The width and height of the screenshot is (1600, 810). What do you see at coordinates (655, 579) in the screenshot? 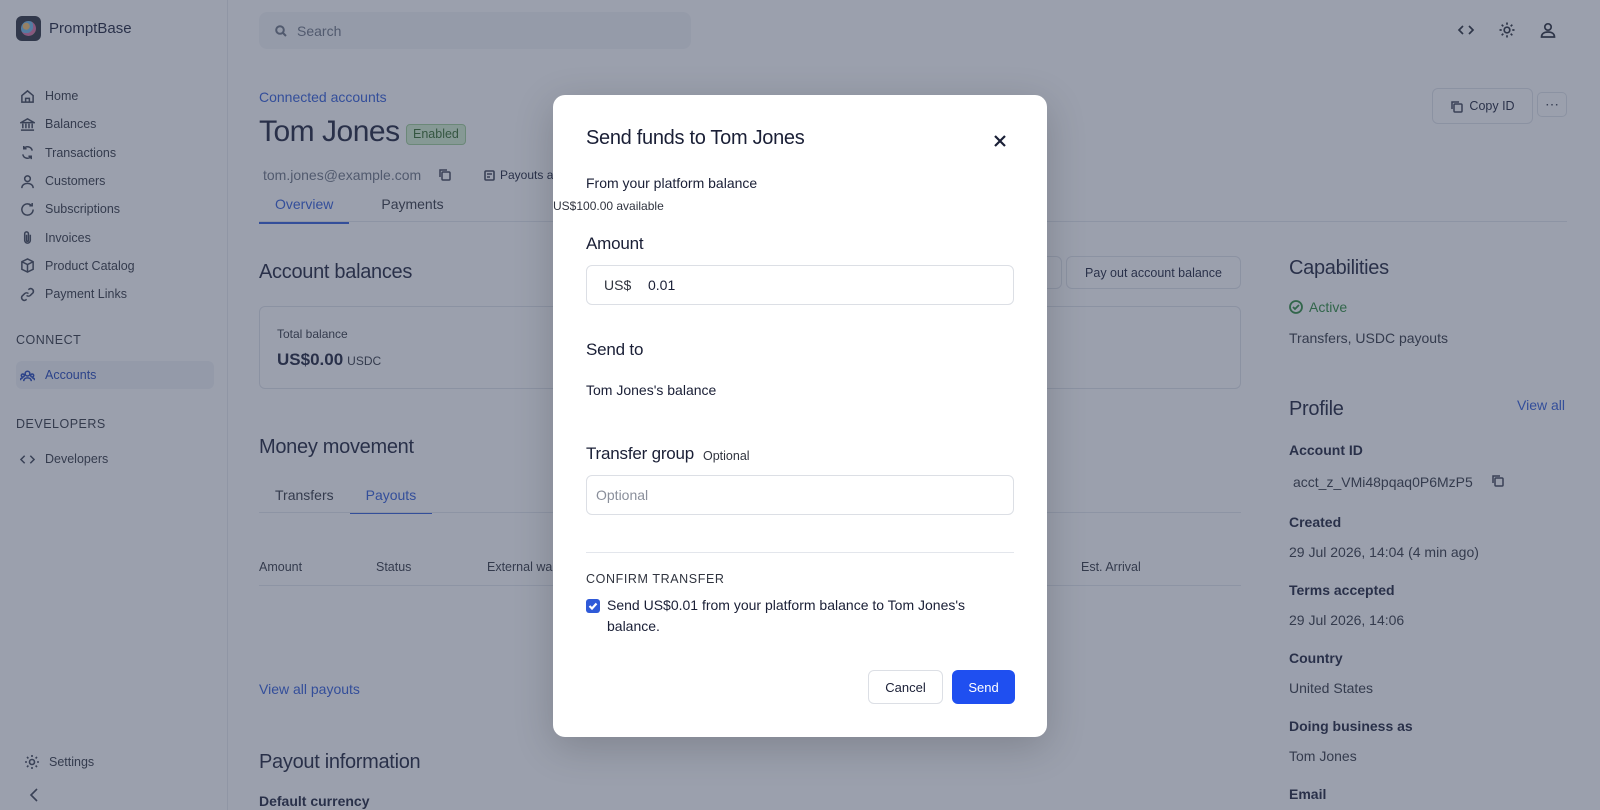
I see `confirm-transfer-heading: CONFIRM TRANSFER` at bounding box center [655, 579].